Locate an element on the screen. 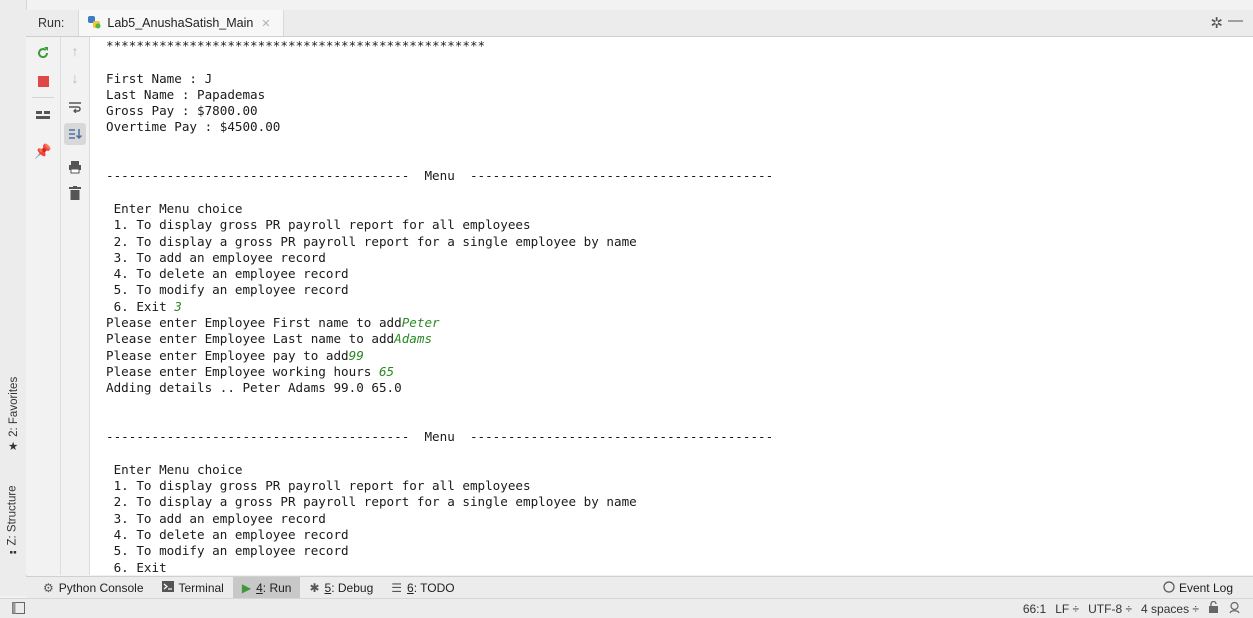  console-line: Overtime Pay : $4500.00 is located at coordinates (439, 127).